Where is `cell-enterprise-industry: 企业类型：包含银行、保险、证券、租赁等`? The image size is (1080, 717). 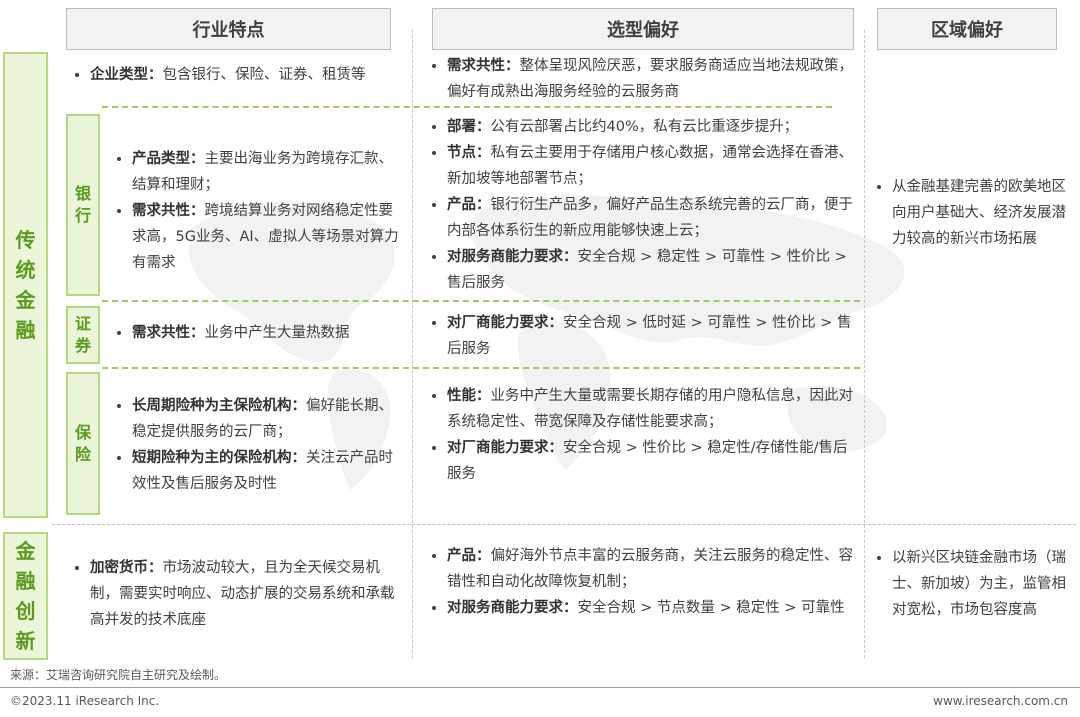
cell-enterprise-industry: 企业类型：包含银行、保险、证券、租赁等 is located at coordinates (240, 75).